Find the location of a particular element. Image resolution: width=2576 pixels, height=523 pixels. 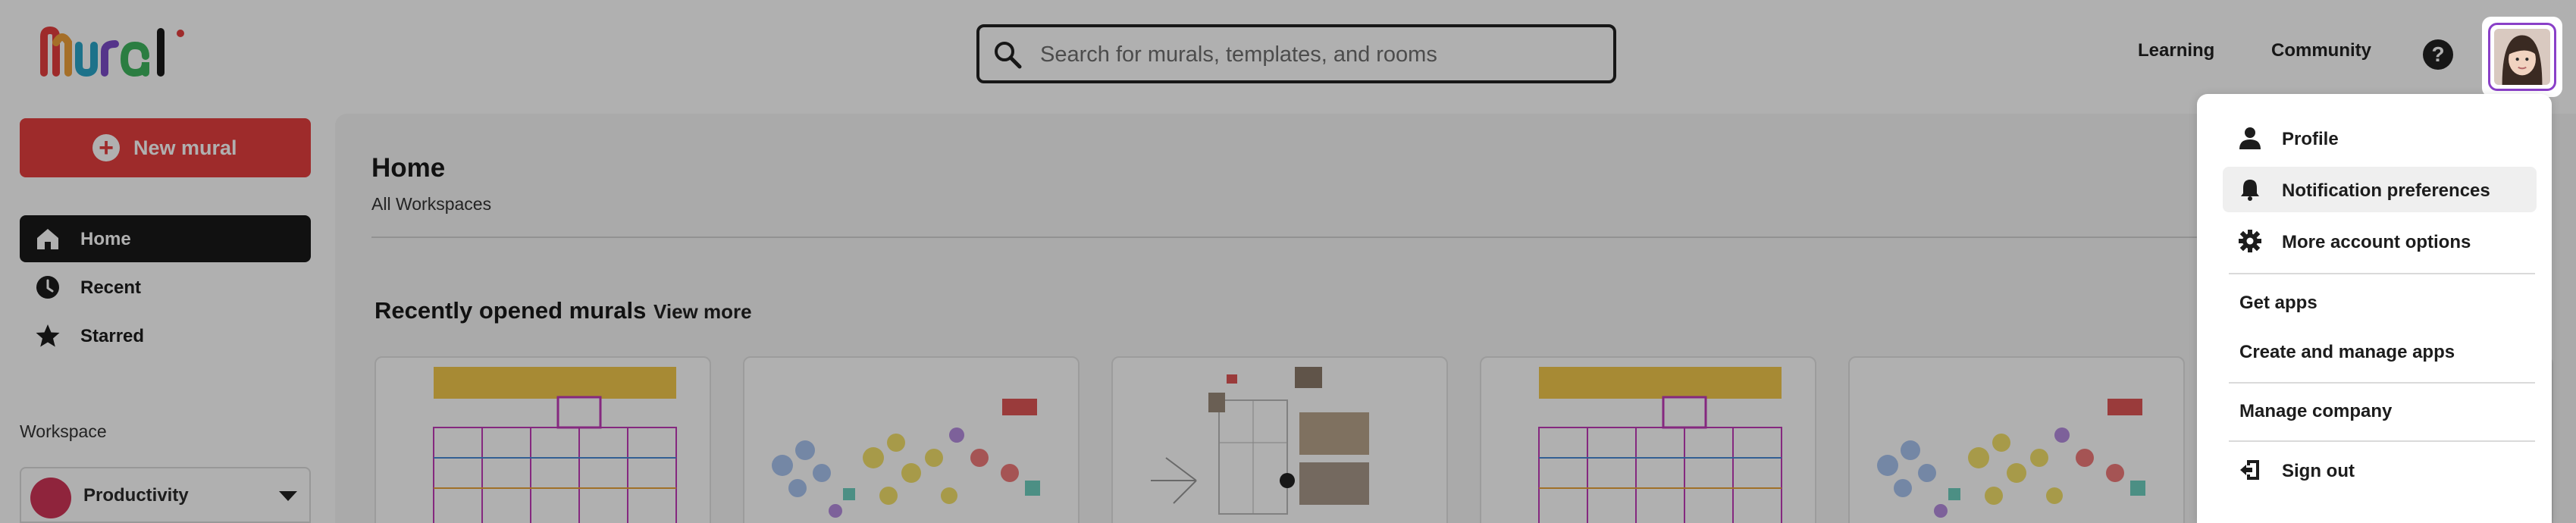

menu-item-label: More account options is located at coordinates (2376, 242).